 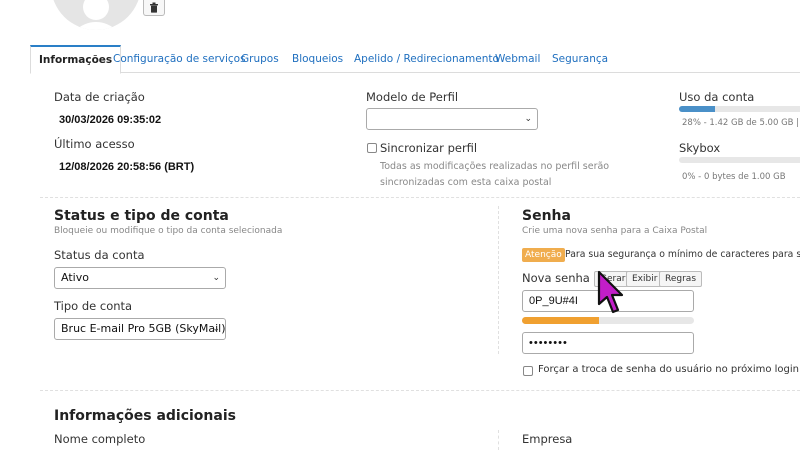 I want to click on tab-webmail: Webmail, so click(x=517, y=59).